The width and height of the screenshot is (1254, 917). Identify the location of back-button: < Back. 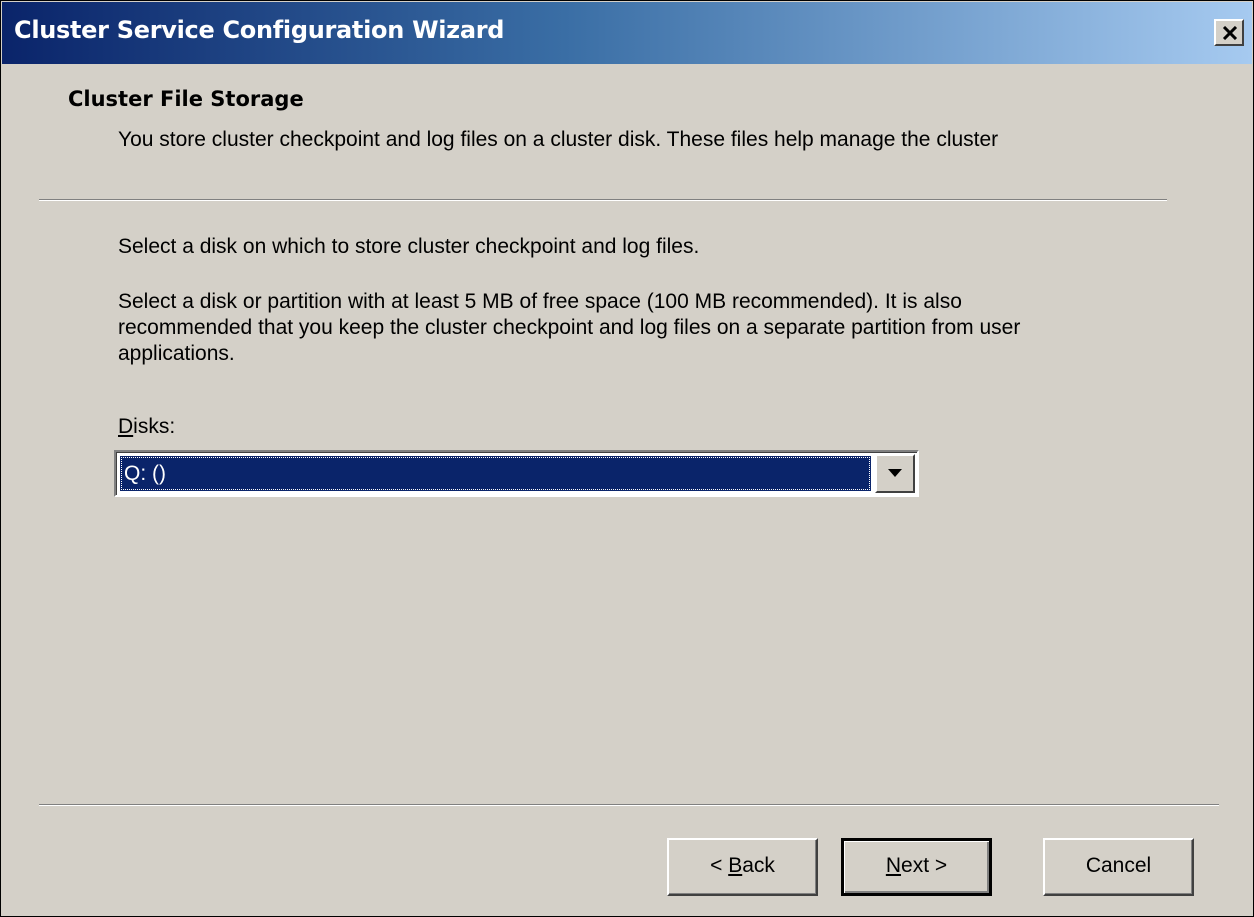
(742, 867).